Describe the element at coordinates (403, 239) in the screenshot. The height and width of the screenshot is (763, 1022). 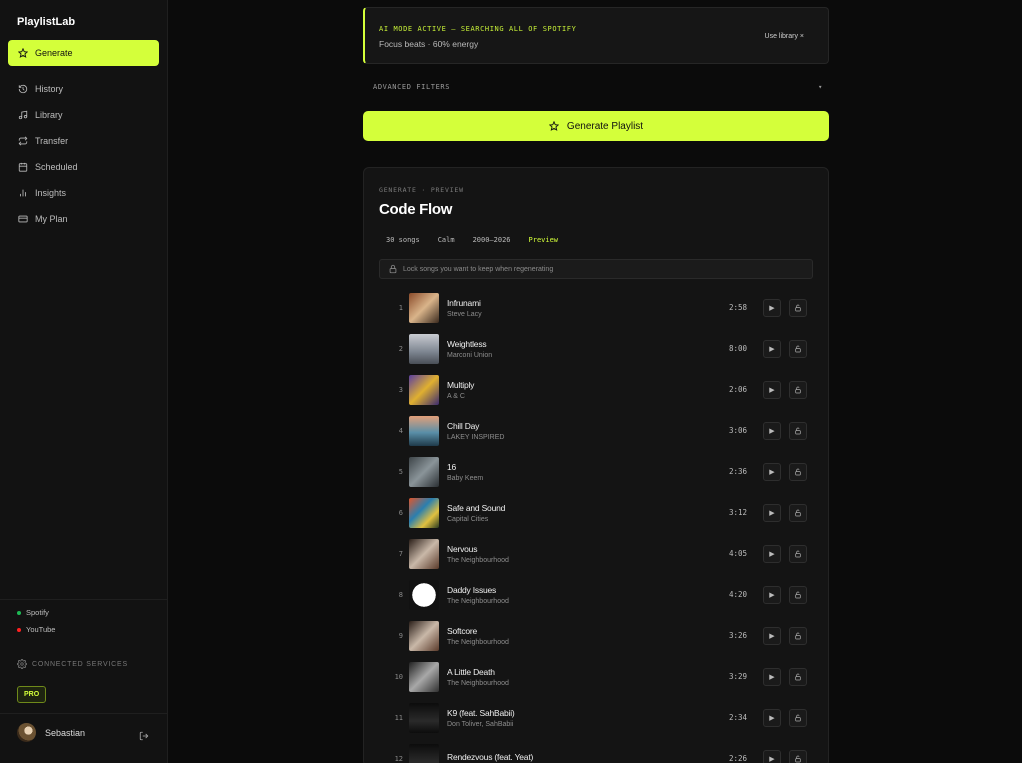
I see `chip-song-count: 30 songs` at that location.